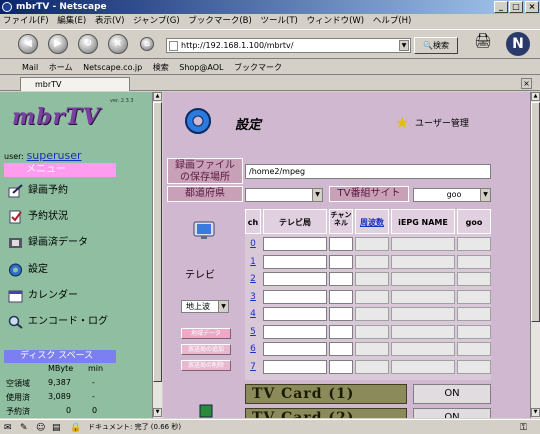 This screenshot has height=434, width=540. What do you see at coordinates (54, 155) in the screenshot?
I see `user-link: superuser` at bounding box center [54, 155].